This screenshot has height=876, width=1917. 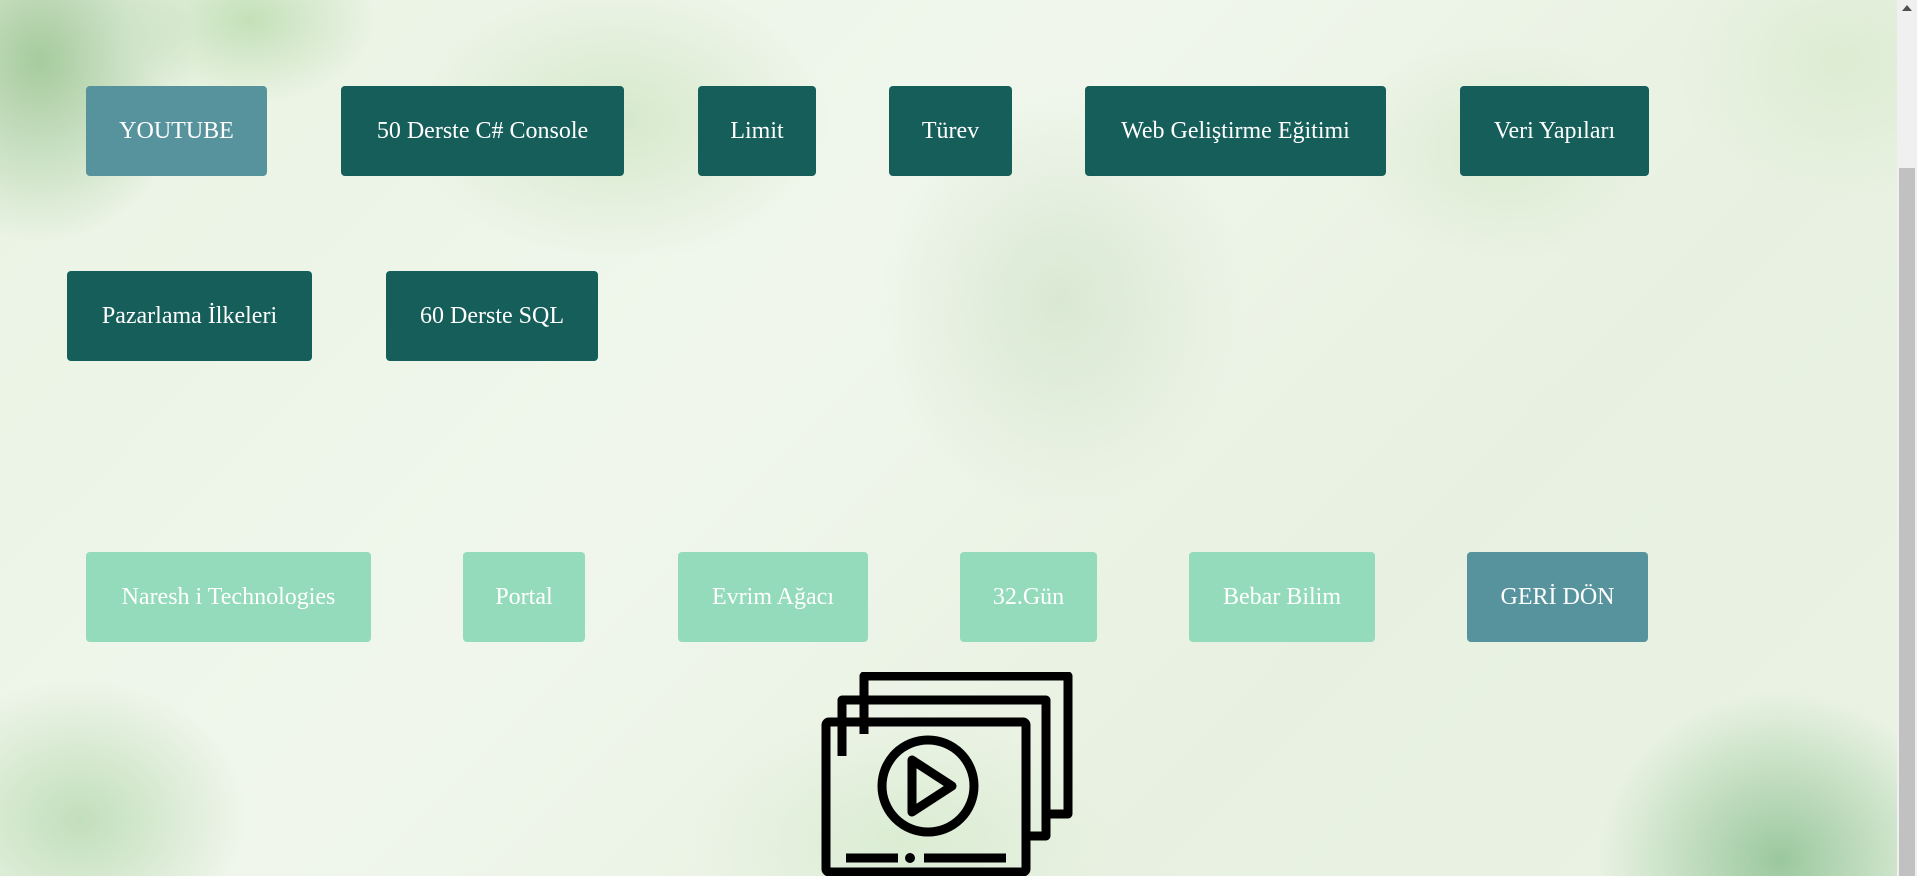 What do you see at coordinates (1554, 131) in the screenshot?
I see `veri-yapilari-button: Veri Yapıları` at bounding box center [1554, 131].